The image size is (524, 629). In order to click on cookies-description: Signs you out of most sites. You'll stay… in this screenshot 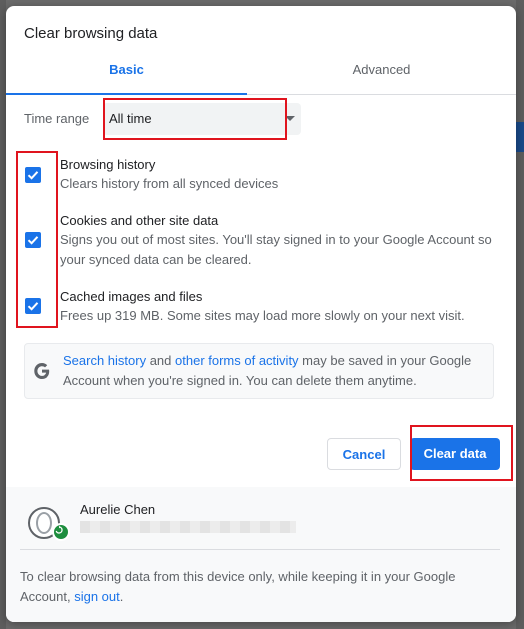, I will do `click(276, 249)`.